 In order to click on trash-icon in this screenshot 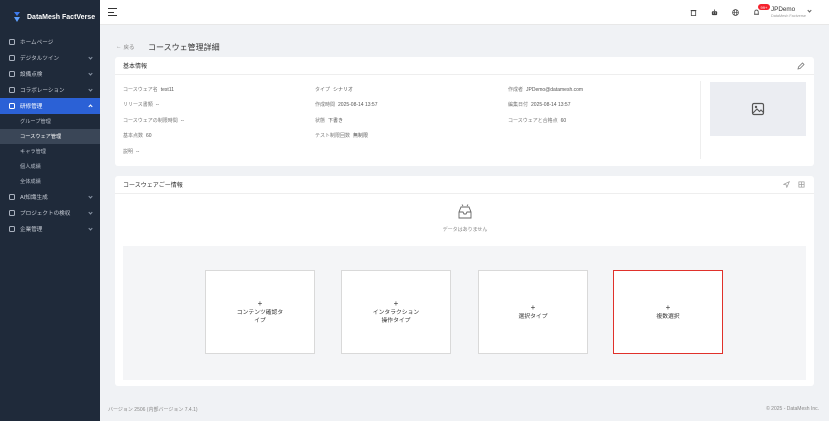, I will do `click(693, 12)`.